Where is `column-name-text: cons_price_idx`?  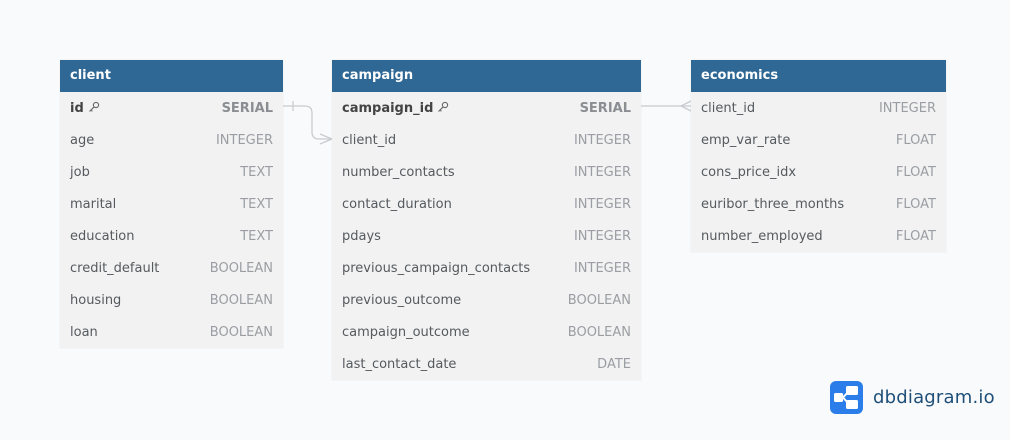 column-name-text: cons_price_idx is located at coordinates (749, 172).